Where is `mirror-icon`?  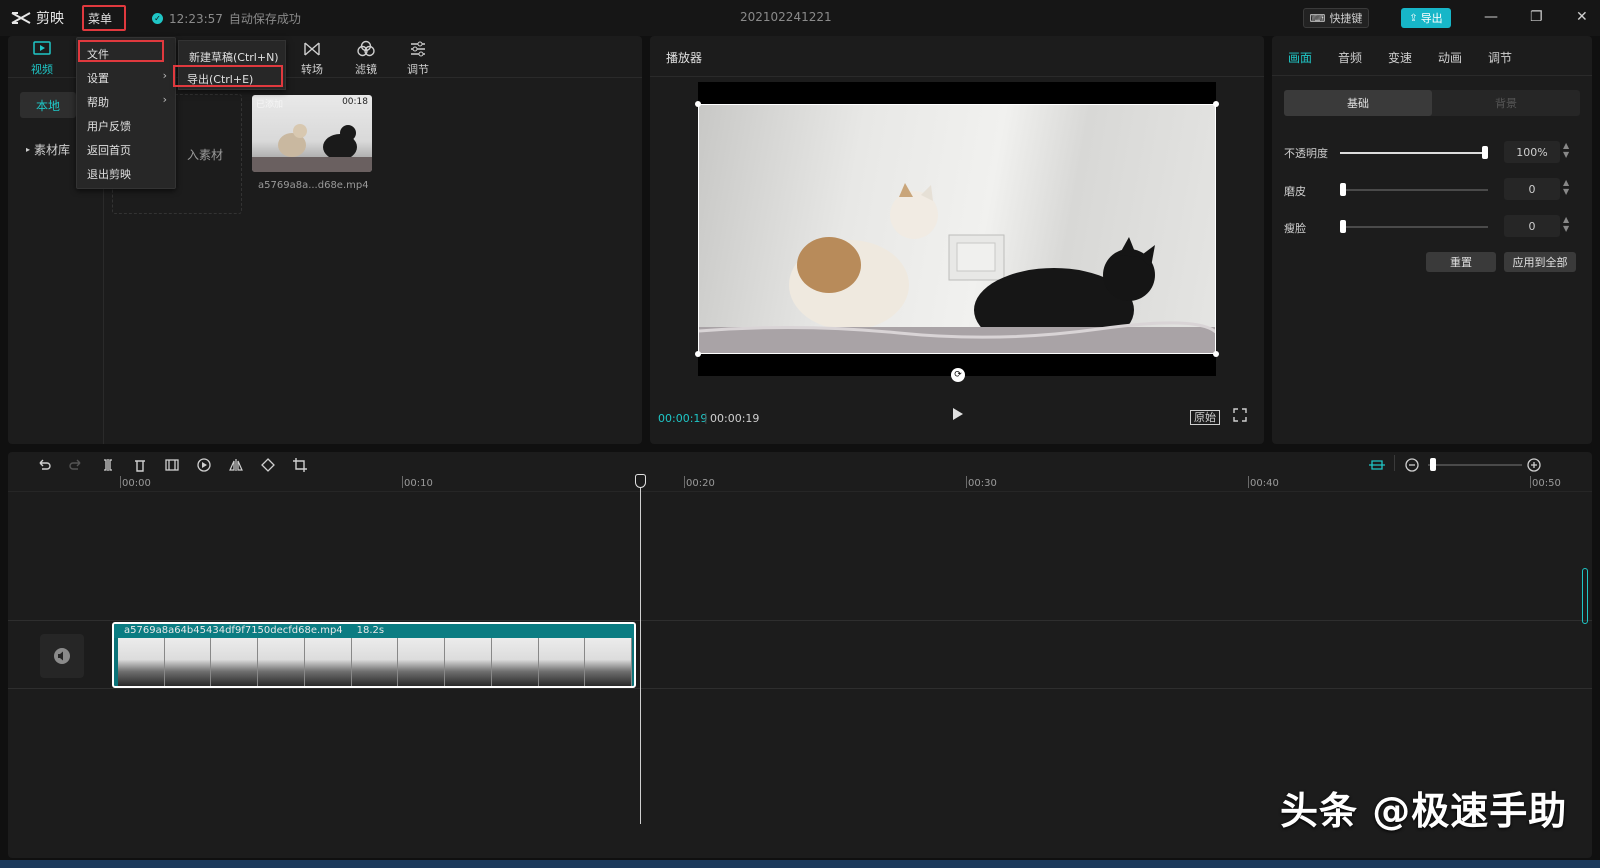 mirror-icon is located at coordinates (236, 465).